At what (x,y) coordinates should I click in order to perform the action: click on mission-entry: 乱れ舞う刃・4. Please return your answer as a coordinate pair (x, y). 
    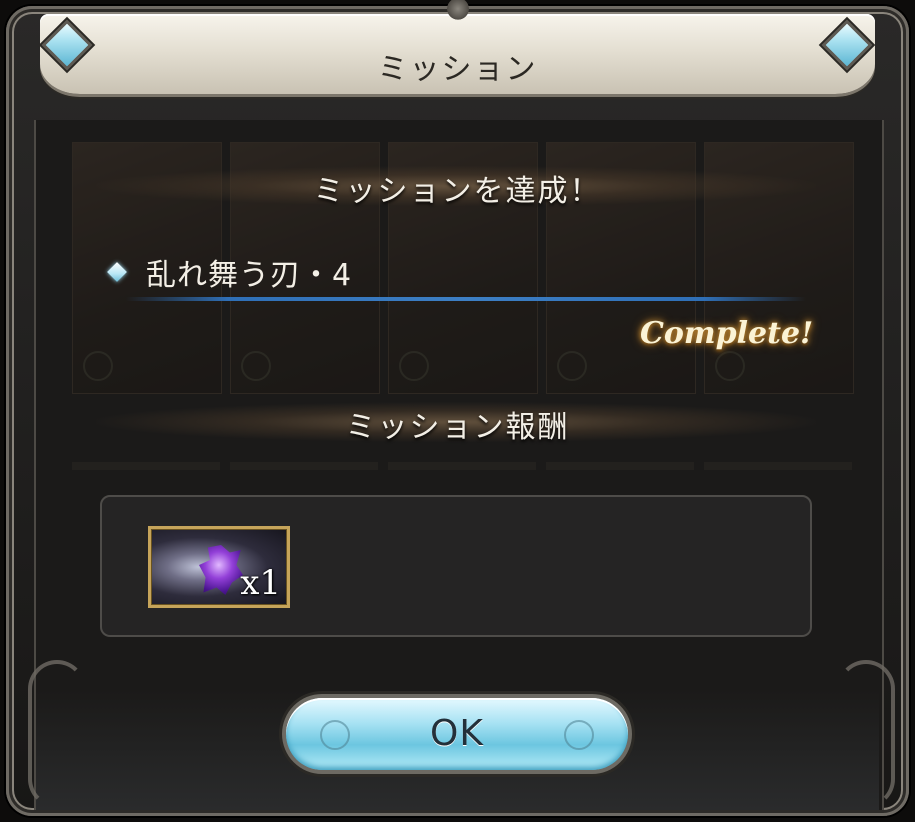
    Looking at the image, I should click on (230, 272).